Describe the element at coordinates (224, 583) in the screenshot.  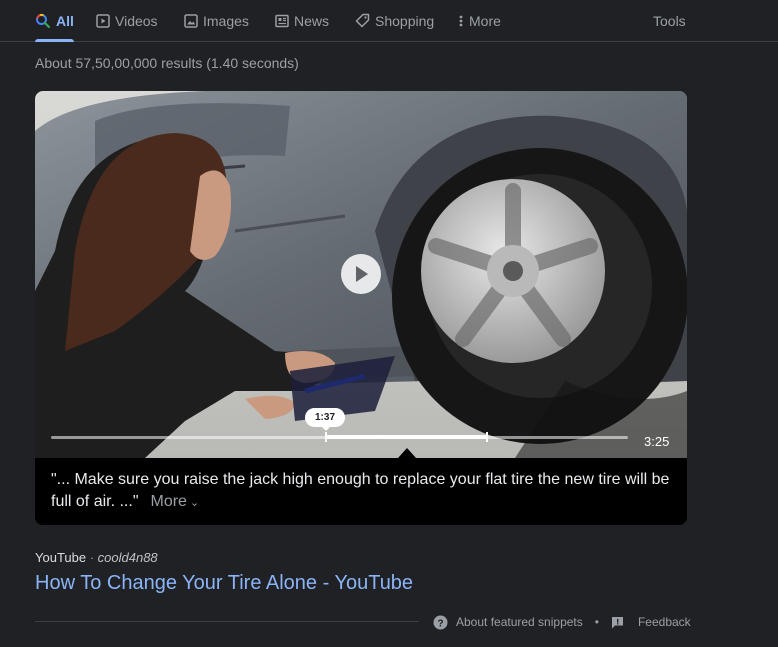
I see `result-title-link: How To Change Your Tire Alone - YouTube` at that location.